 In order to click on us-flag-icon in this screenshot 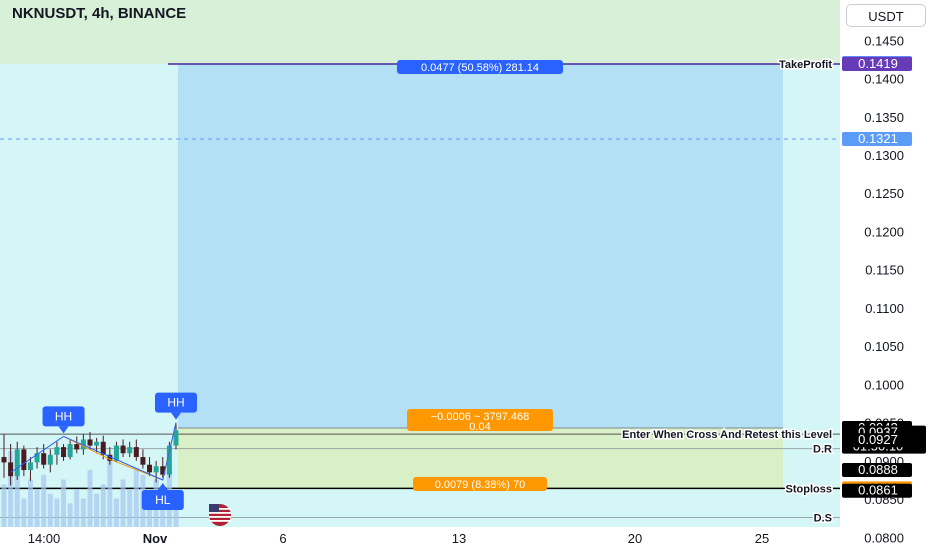, I will do `click(220, 515)`.